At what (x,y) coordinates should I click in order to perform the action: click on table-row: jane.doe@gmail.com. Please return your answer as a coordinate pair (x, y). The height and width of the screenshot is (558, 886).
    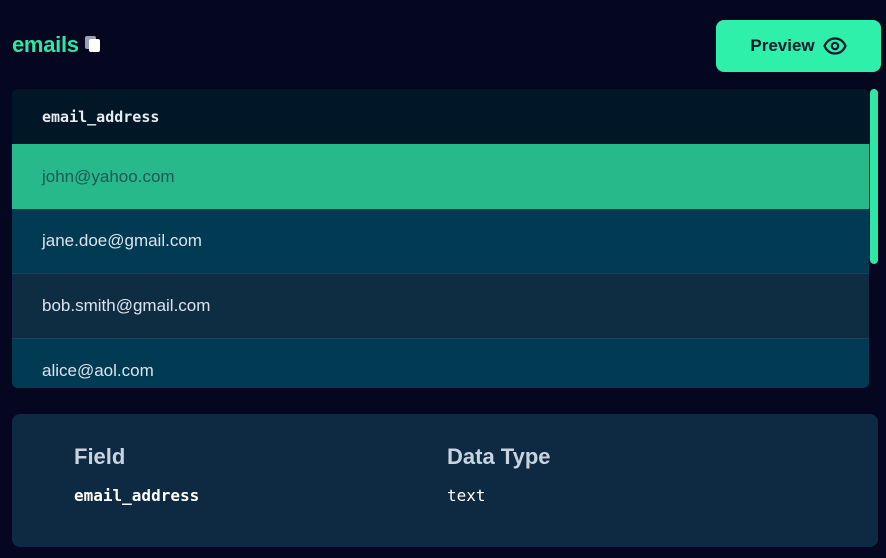
    Looking at the image, I should click on (440, 241).